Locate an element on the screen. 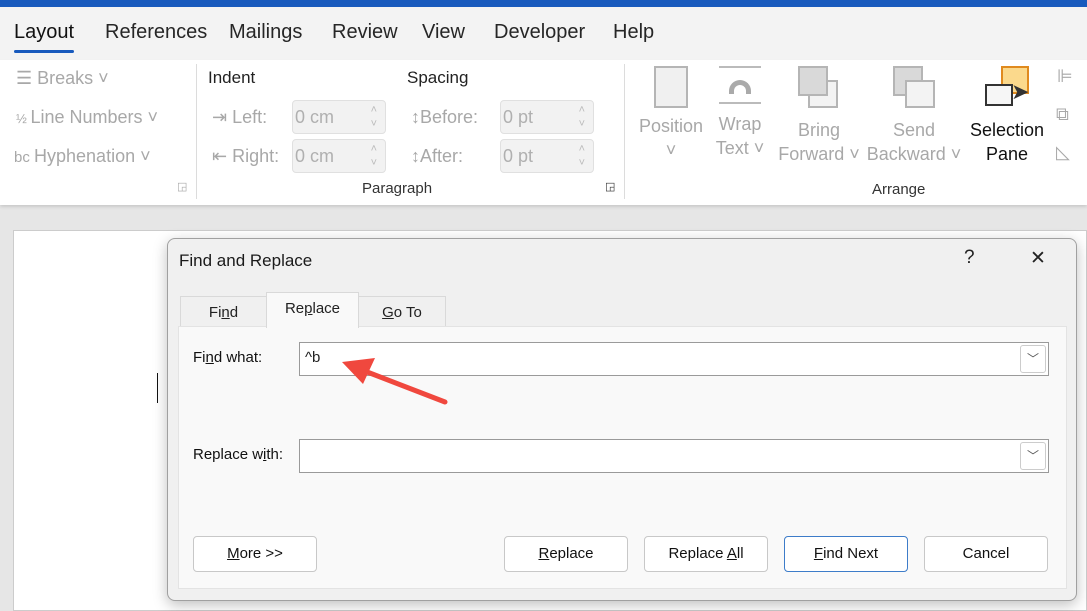 The image size is (1087, 611). annotation-arrow is located at coordinates (395, 381).